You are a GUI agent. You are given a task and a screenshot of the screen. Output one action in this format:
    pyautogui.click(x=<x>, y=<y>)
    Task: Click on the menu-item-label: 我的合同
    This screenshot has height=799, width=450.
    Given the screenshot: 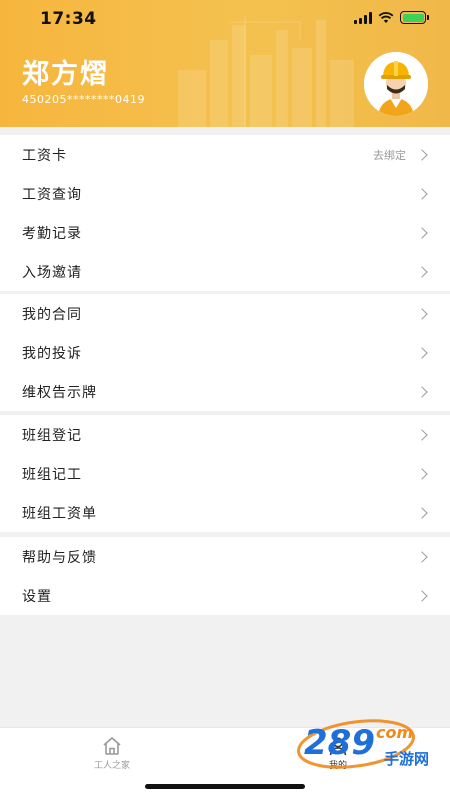 What is the action you would take?
    pyautogui.click(x=52, y=314)
    